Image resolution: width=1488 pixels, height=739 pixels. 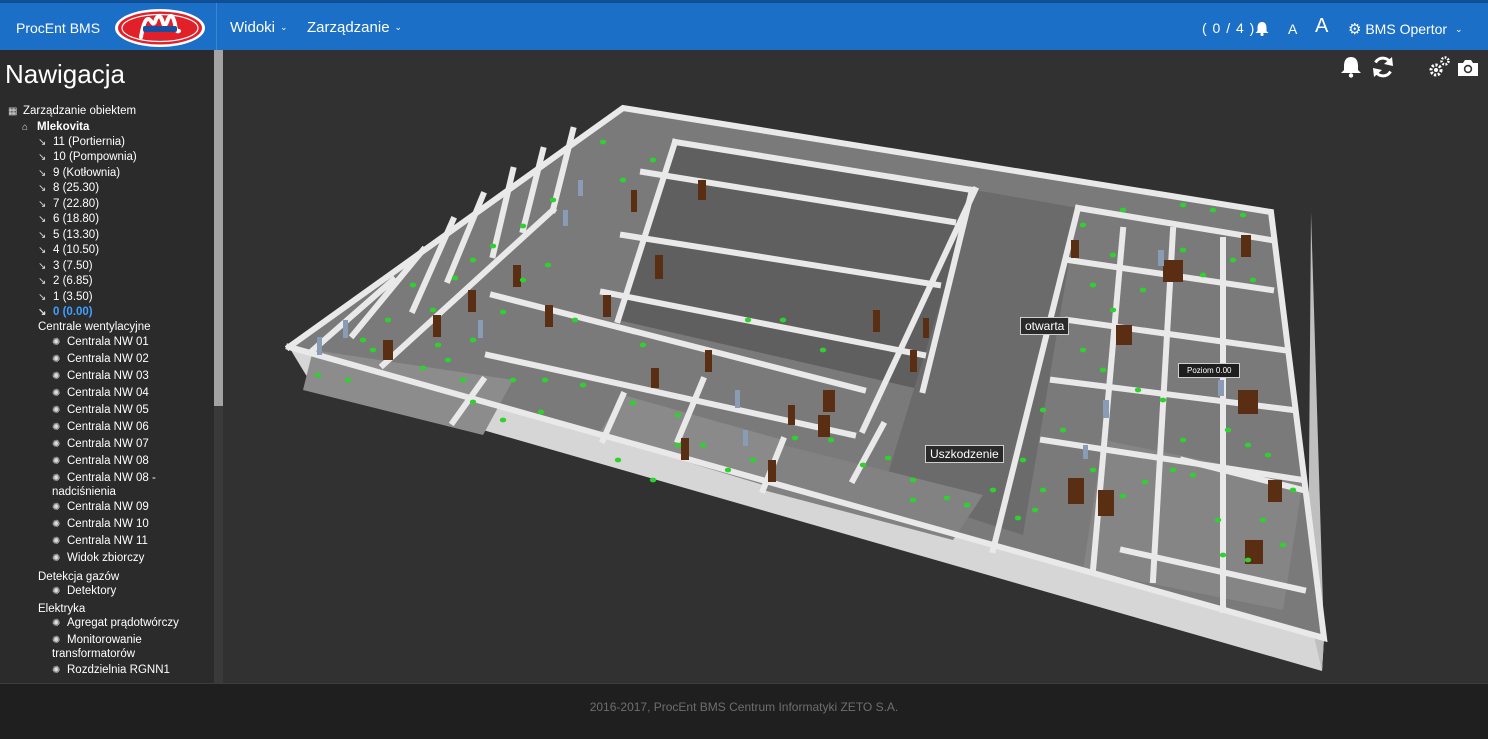 I want to click on tree-item-unit: ✺ Rozdzielnia RGNN1, so click(x=111, y=670).